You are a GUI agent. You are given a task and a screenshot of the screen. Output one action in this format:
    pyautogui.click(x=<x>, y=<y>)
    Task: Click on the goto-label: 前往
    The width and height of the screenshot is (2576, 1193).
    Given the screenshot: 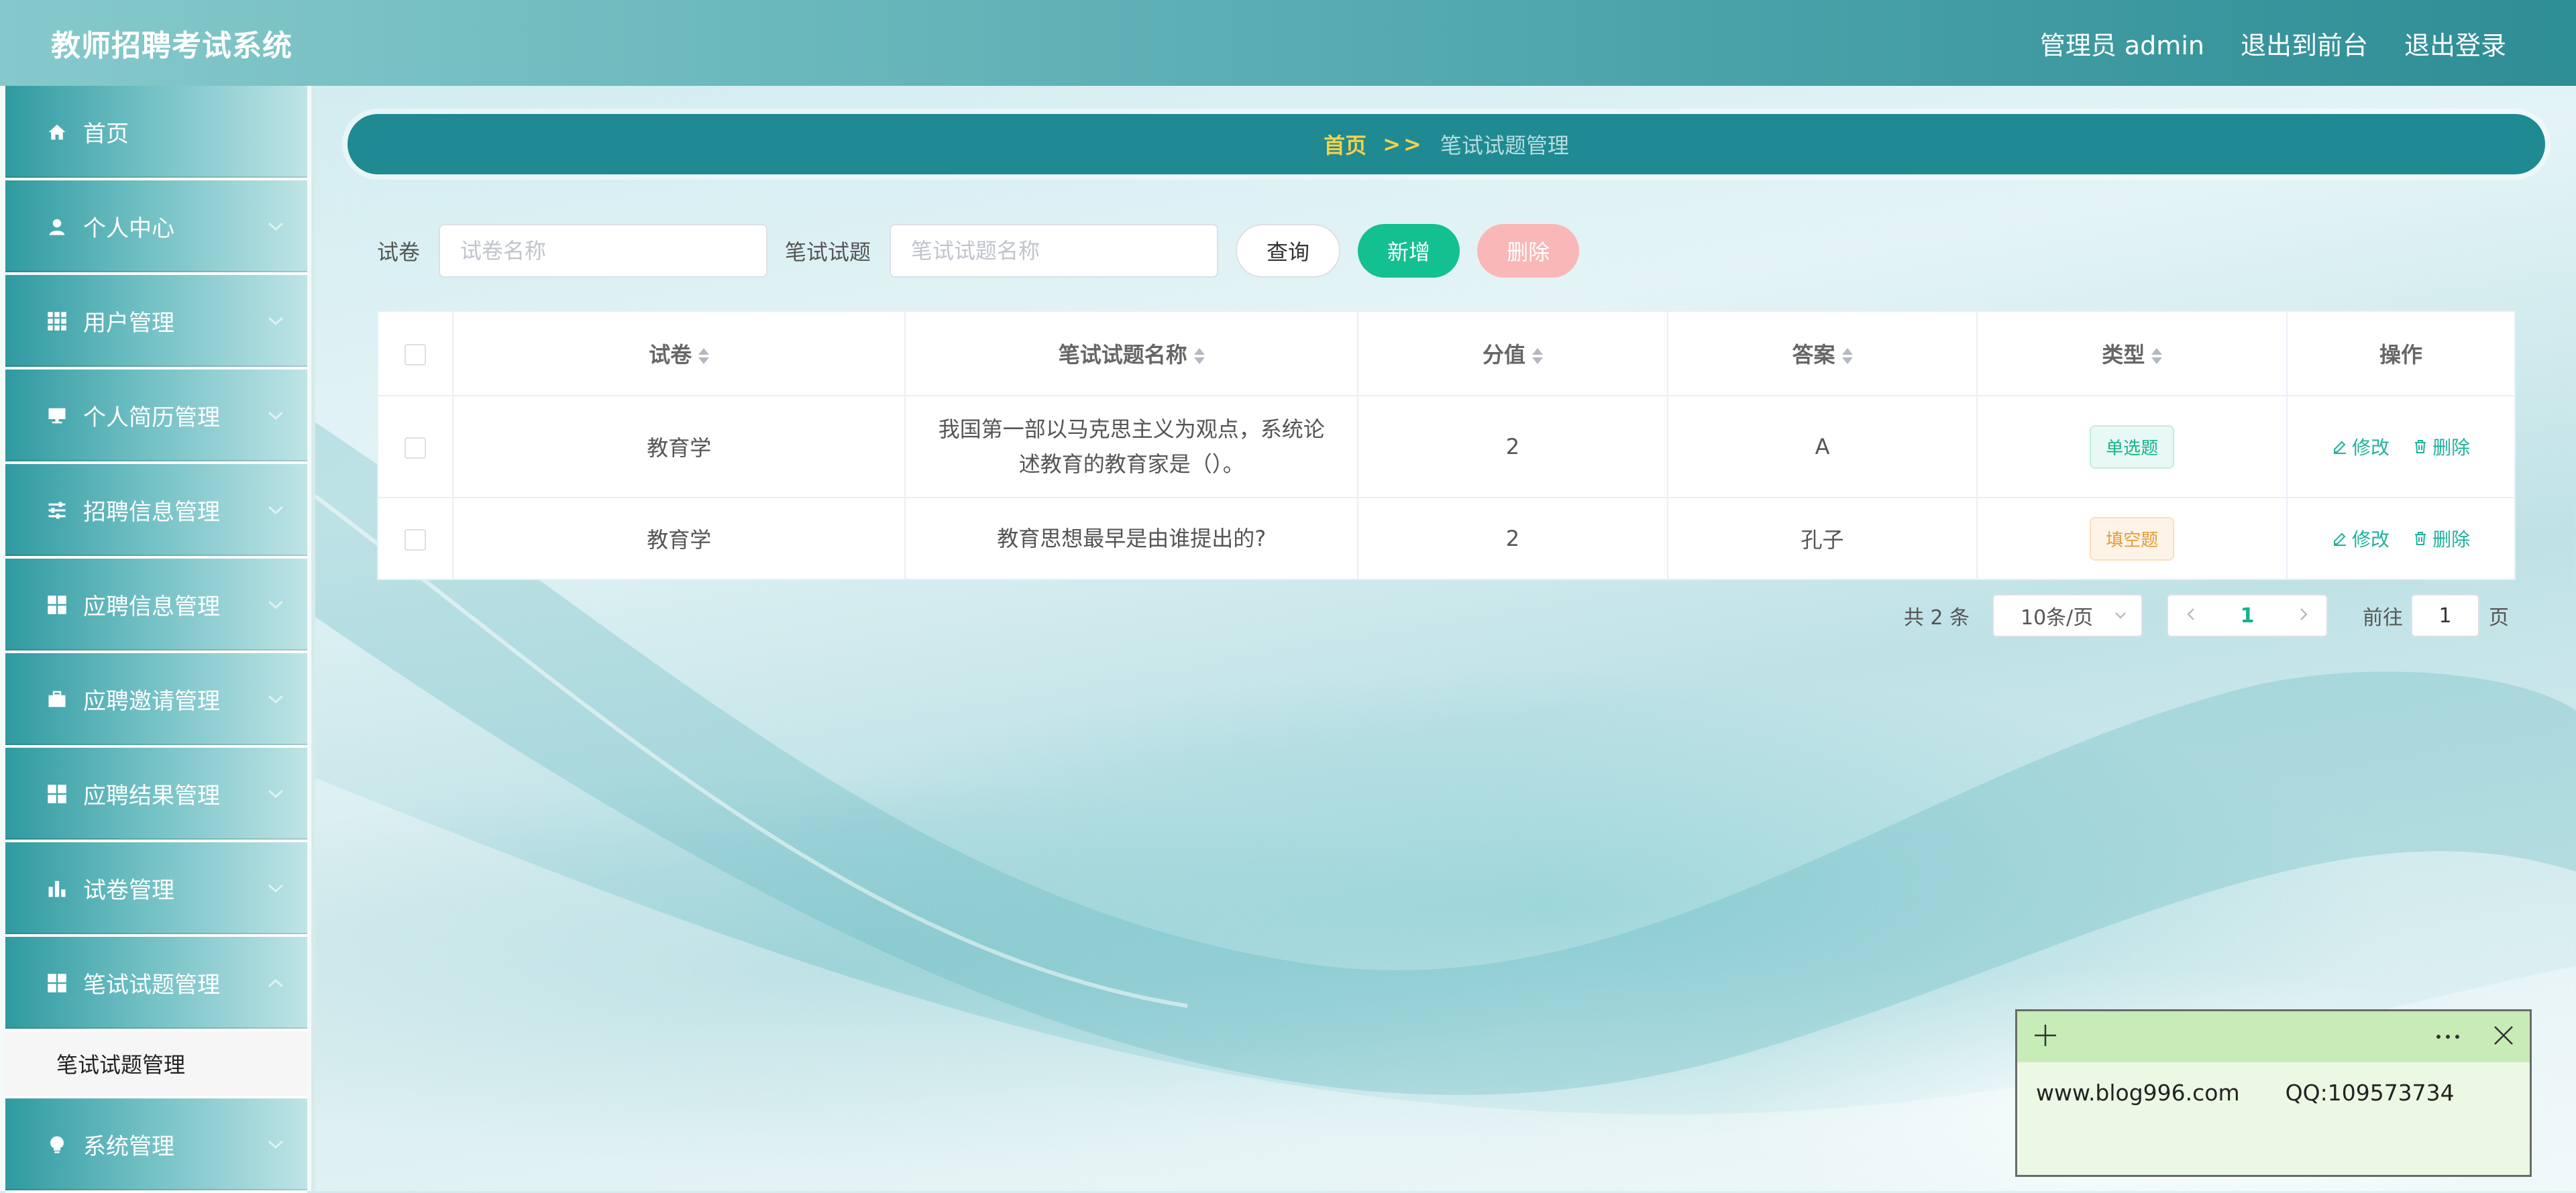 What is the action you would take?
    pyautogui.click(x=2383, y=618)
    